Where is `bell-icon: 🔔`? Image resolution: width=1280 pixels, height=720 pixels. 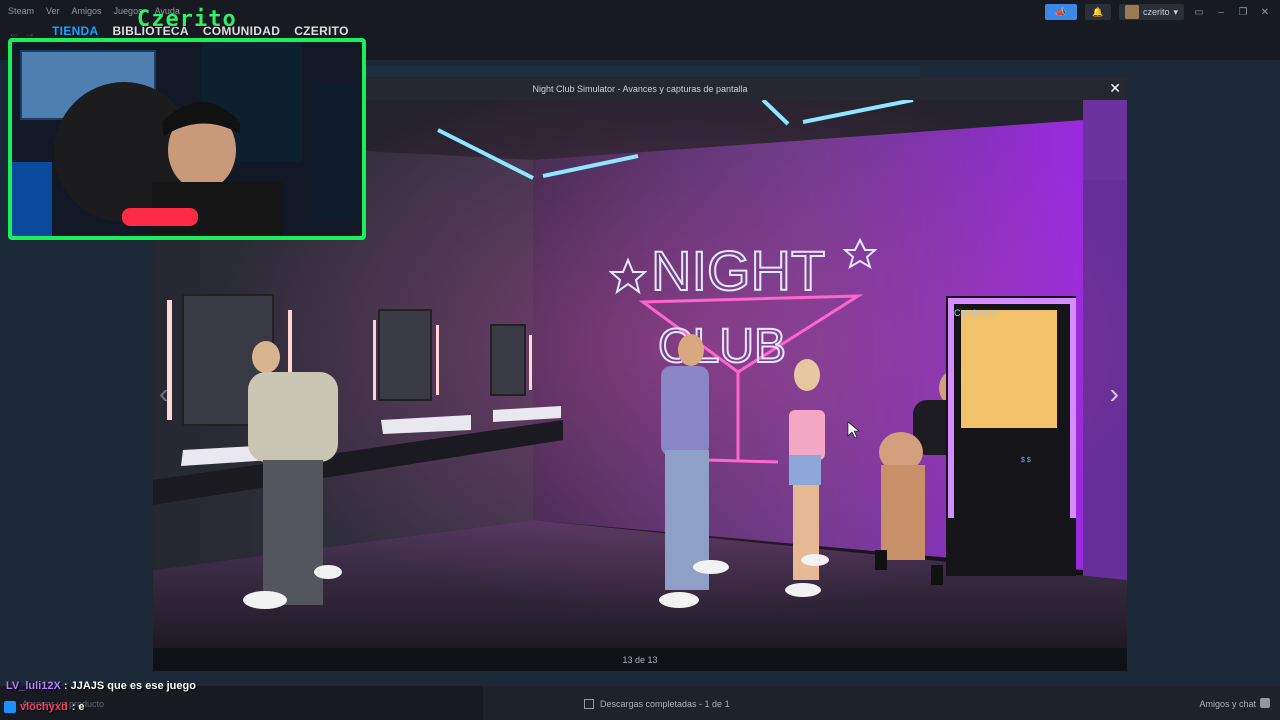 bell-icon: 🔔 is located at coordinates (1098, 11).